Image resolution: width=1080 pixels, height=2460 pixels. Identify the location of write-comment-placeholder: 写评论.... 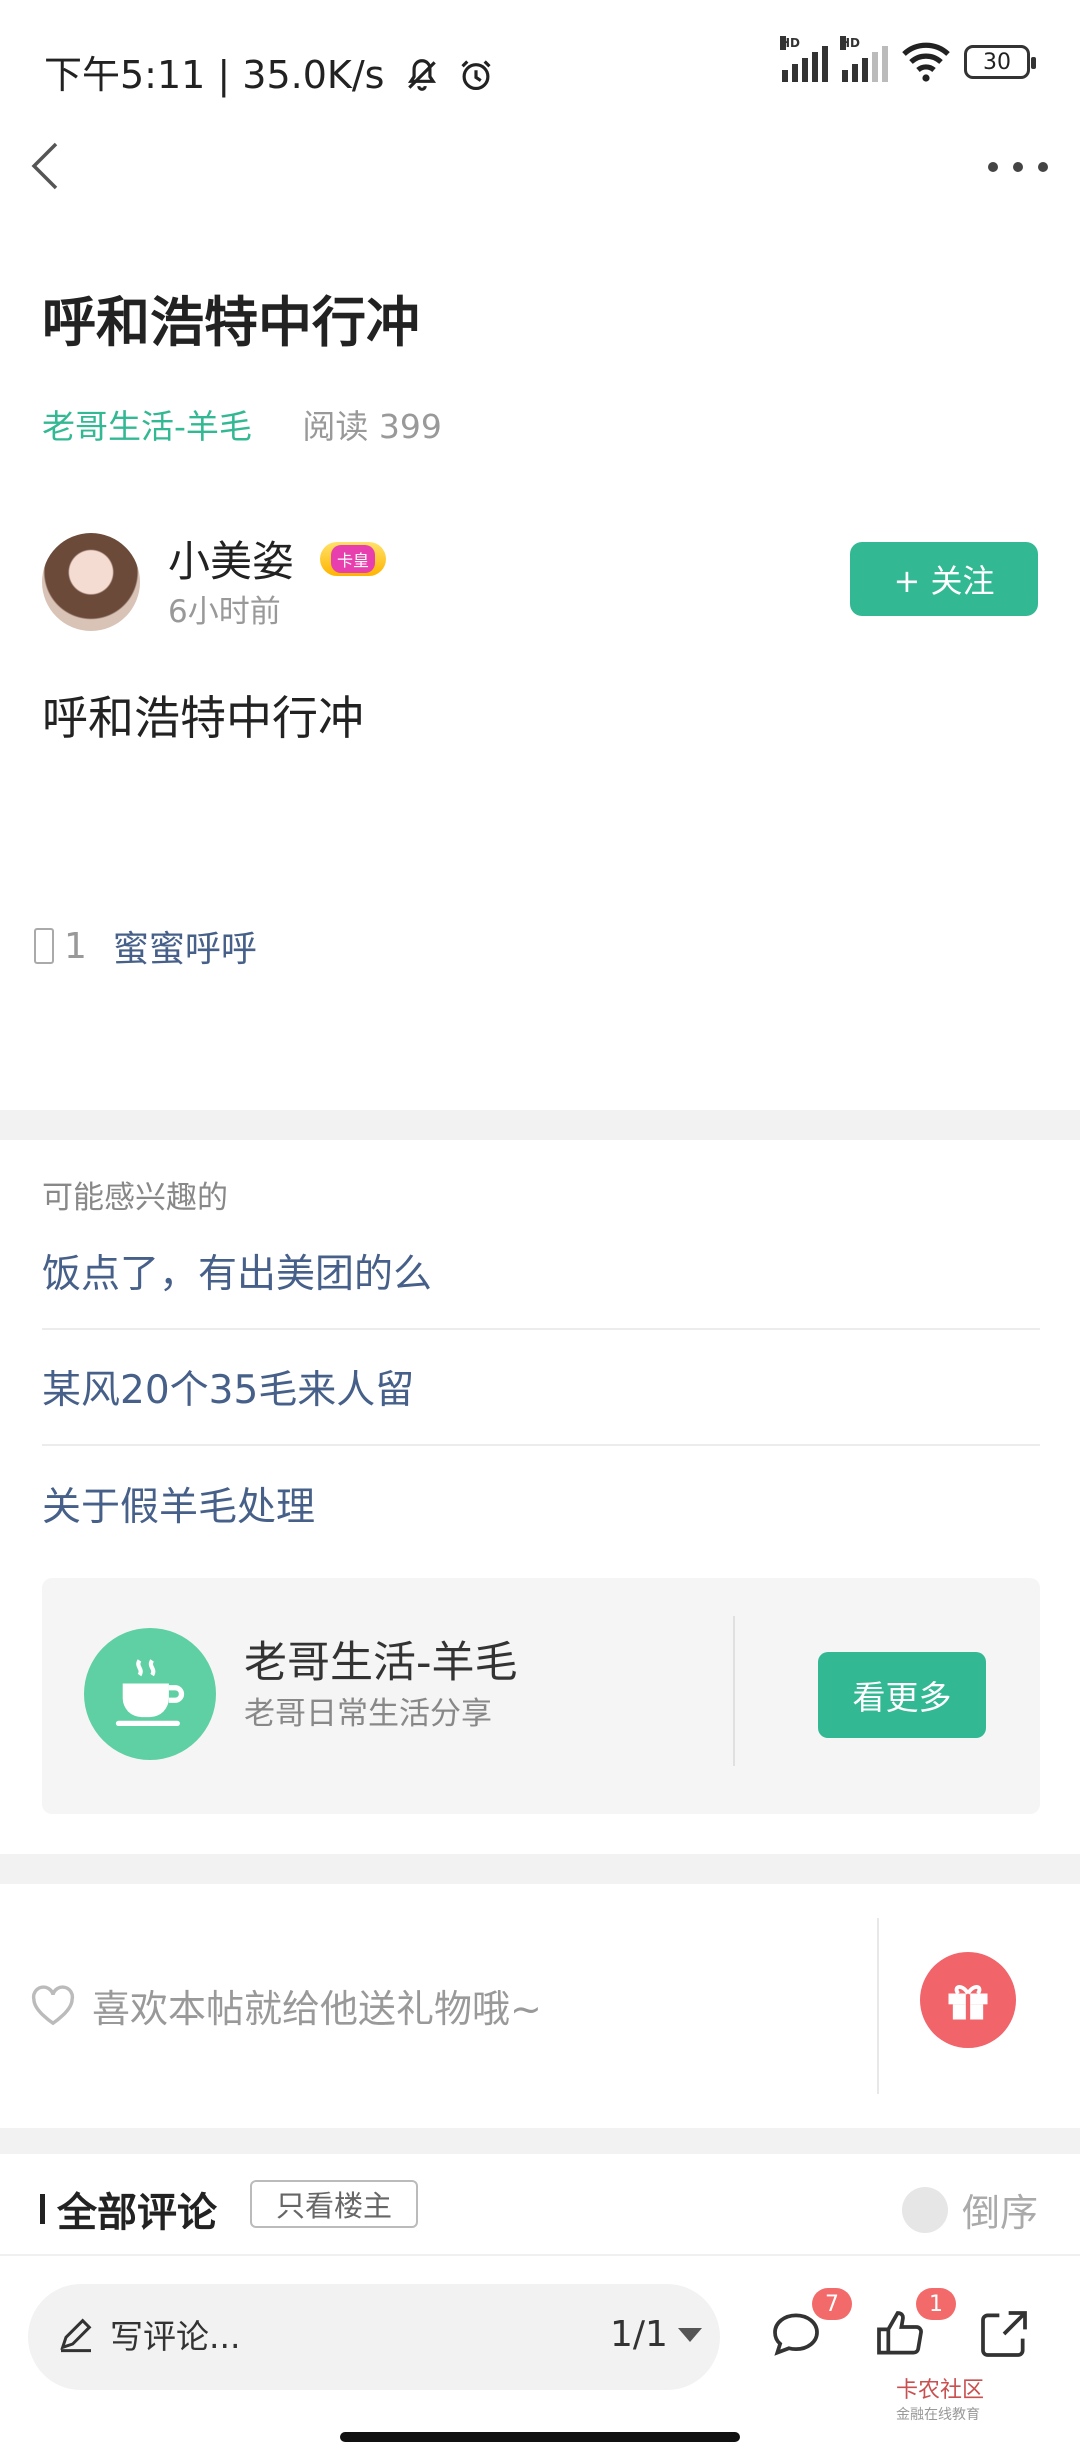
(175, 2336).